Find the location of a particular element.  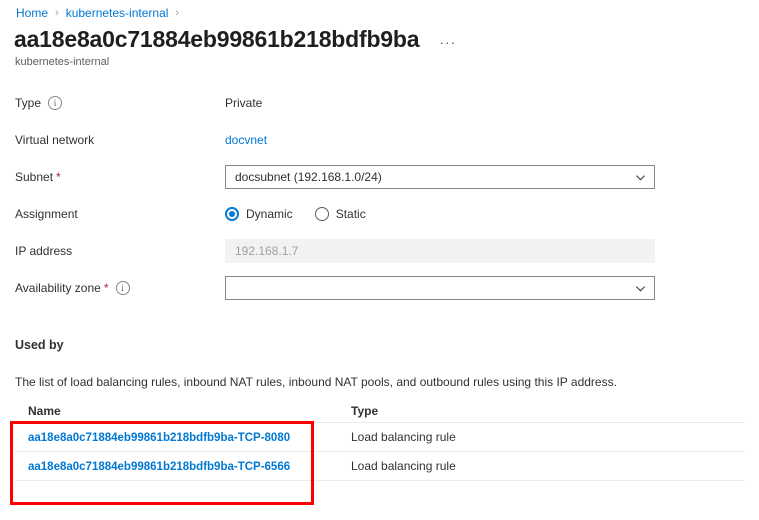

form-row-assignment: Assignment Dynamic Static is located at coordinates (379, 221).